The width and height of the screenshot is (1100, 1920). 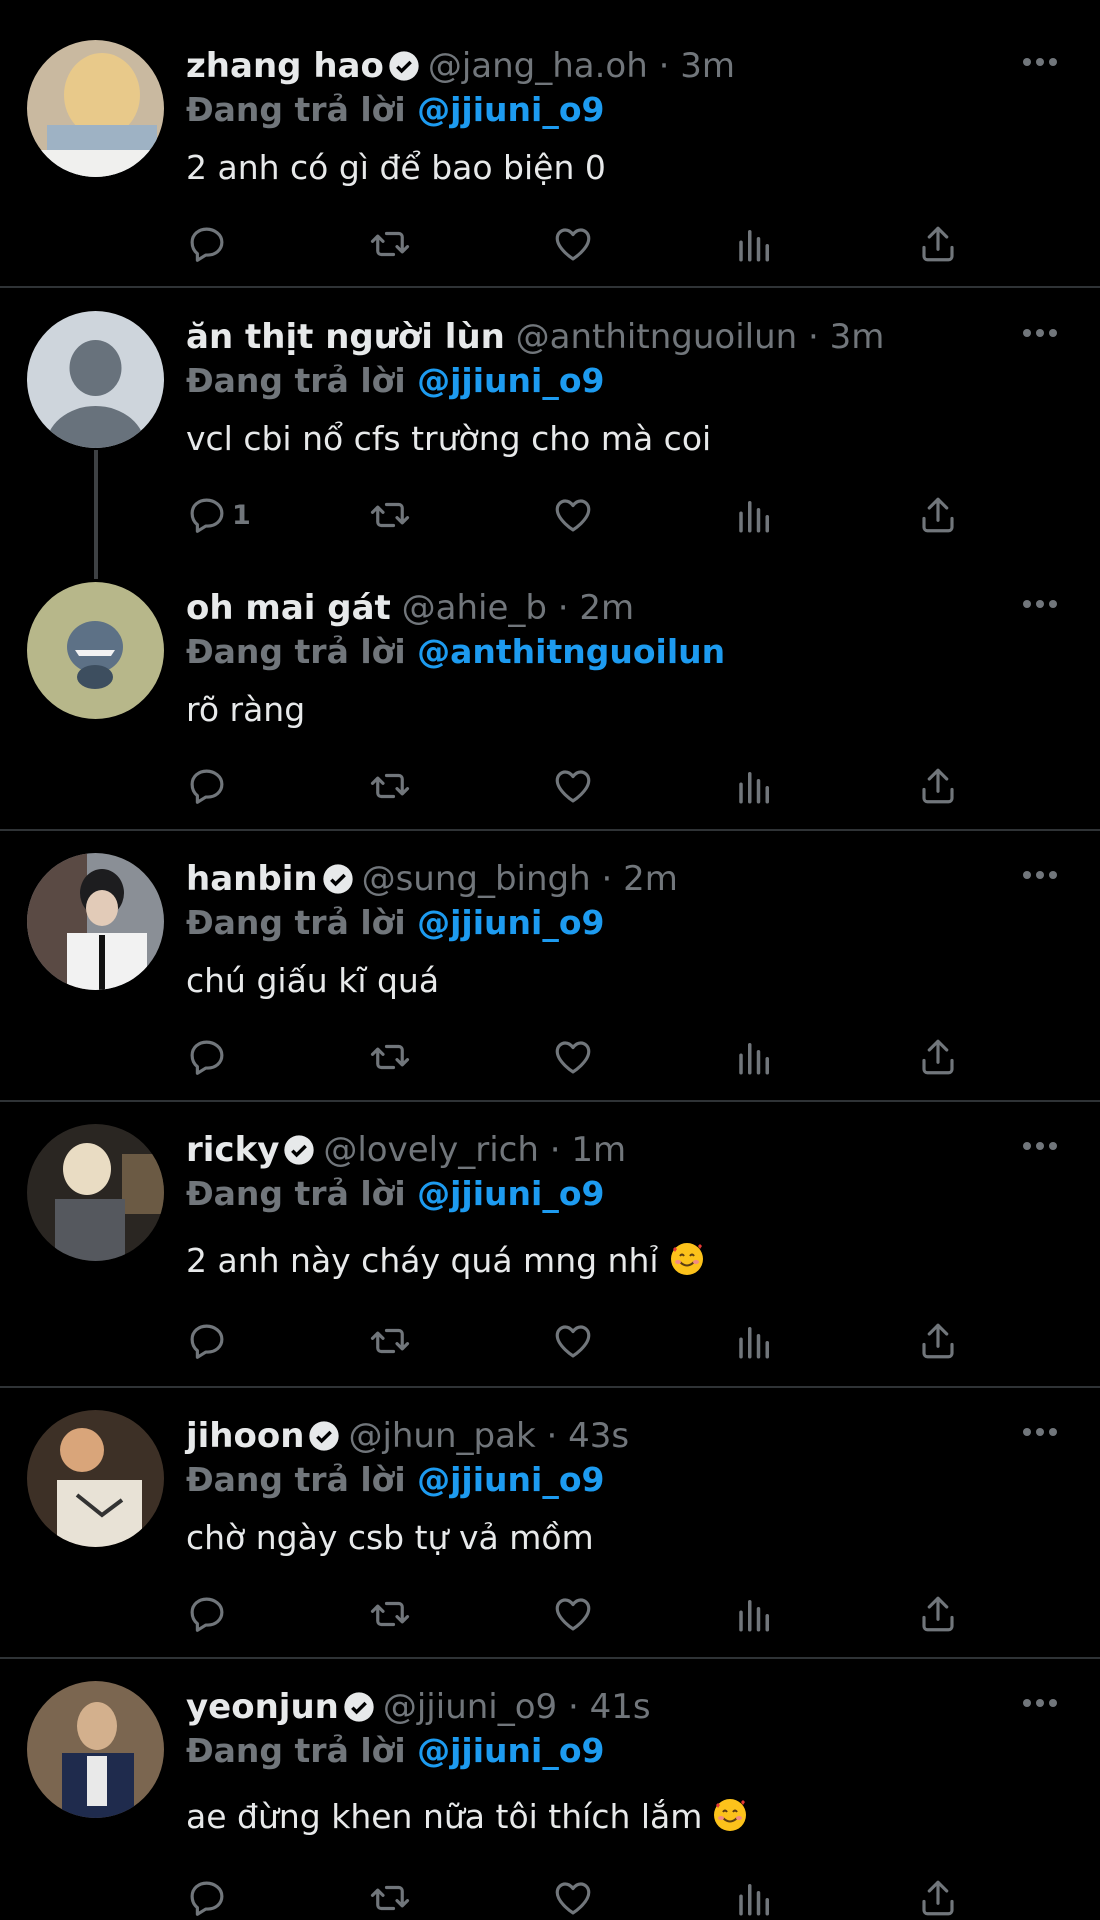 What do you see at coordinates (538, 66) in the screenshot?
I see `handle: @jang_ha.oh` at bounding box center [538, 66].